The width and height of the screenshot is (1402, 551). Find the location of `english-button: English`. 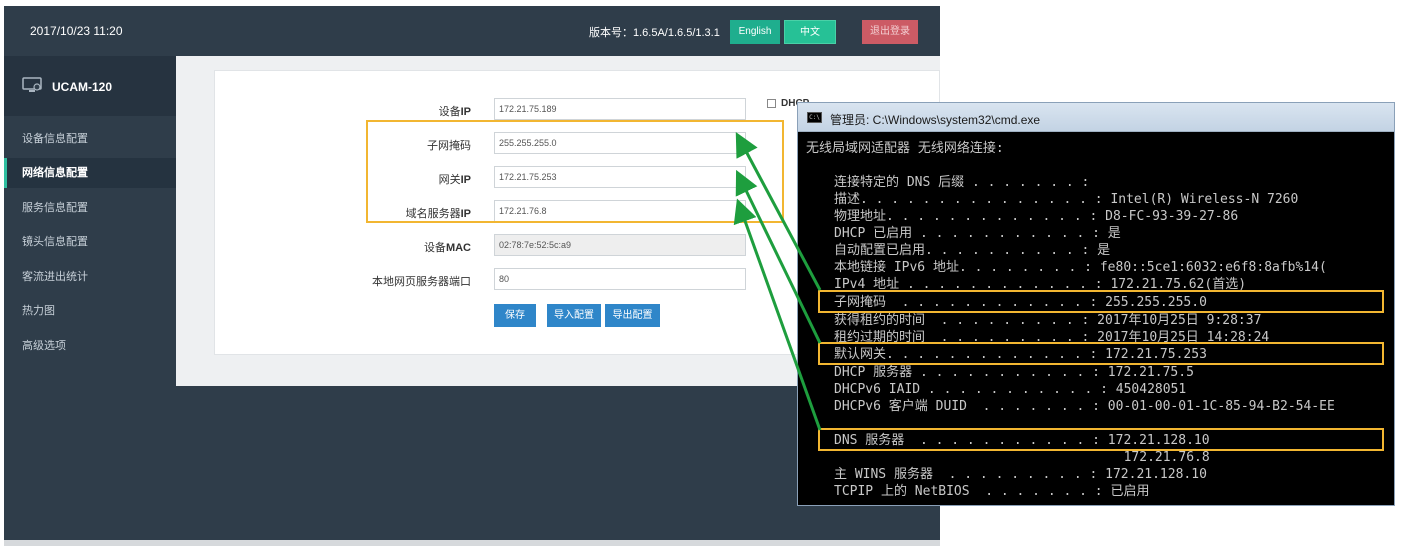

english-button: English is located at coordinates (755, 32).